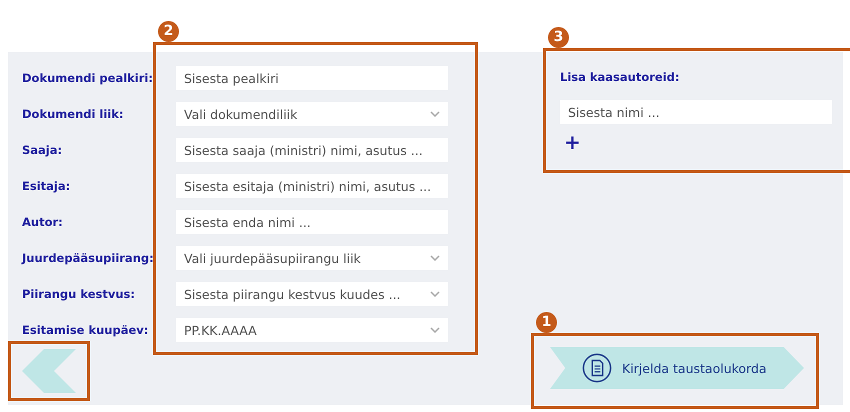 Image resolution: width=850 pixels, height=412 pixels. What do you see at coordinates (73, 114) in the screenshot?
I see `field-label: Dokumendi liik:` at bounding box center [73, 114].